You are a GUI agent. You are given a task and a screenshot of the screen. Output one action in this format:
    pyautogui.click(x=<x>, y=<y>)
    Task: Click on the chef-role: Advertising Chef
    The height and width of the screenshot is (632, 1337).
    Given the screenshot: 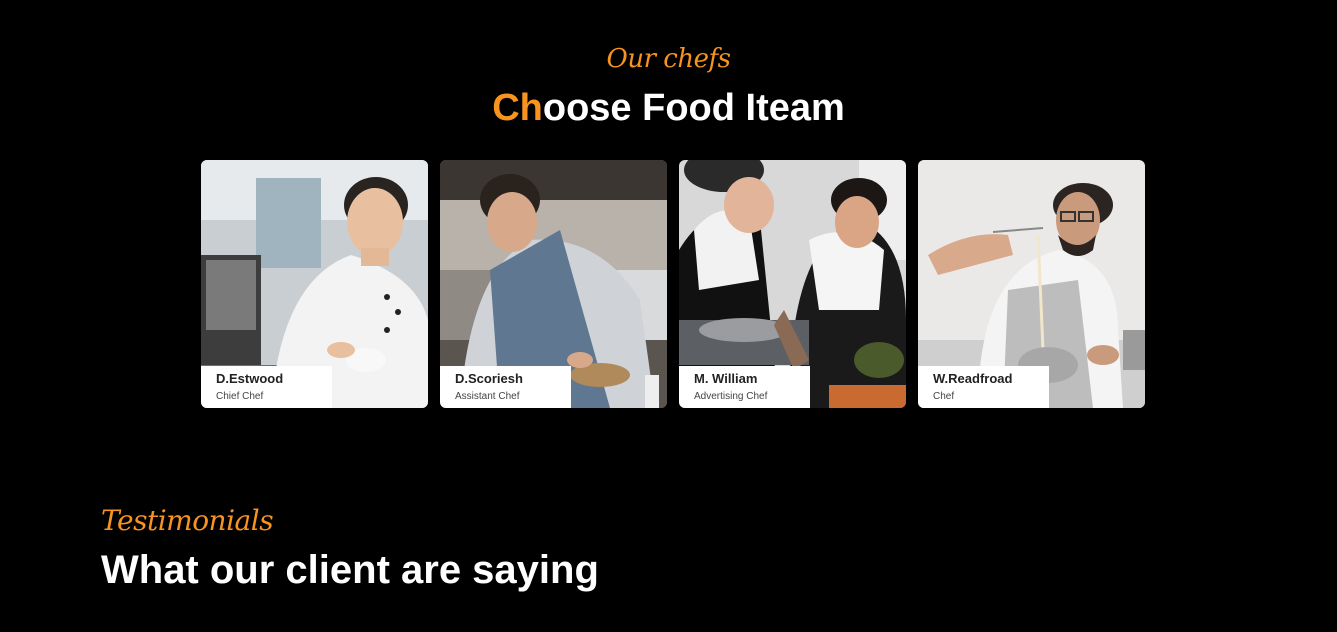 What is the action you would take?
    pyautogui.click(x=731, y=396)
    